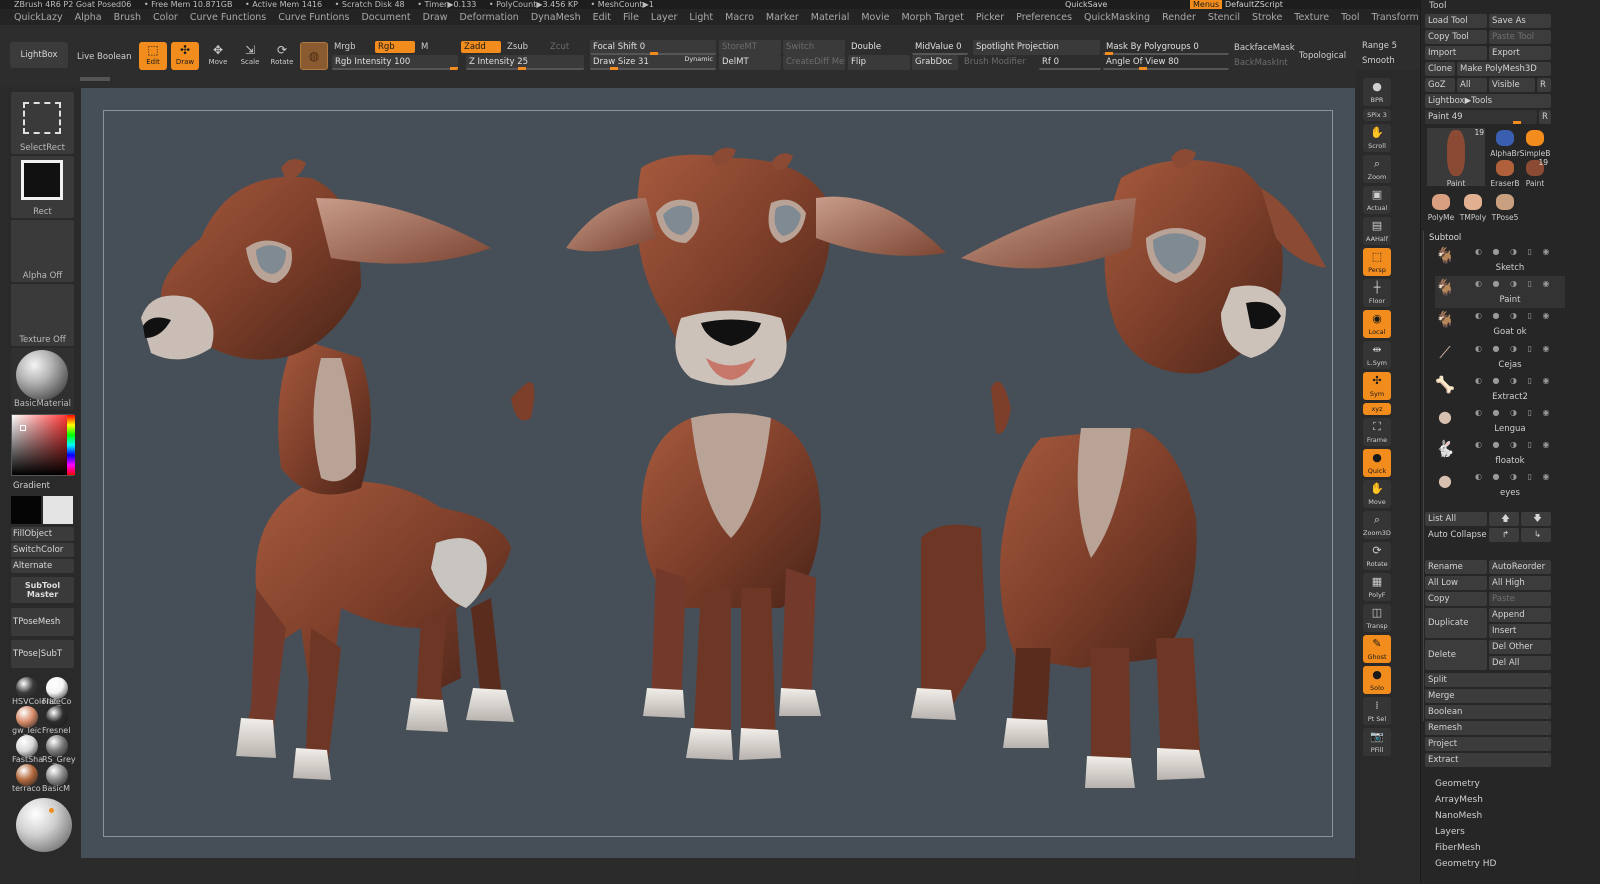  Describe the element at coordinates (39, 55) in the screenshot. I see `lightbox-button: LightBox` at that location.